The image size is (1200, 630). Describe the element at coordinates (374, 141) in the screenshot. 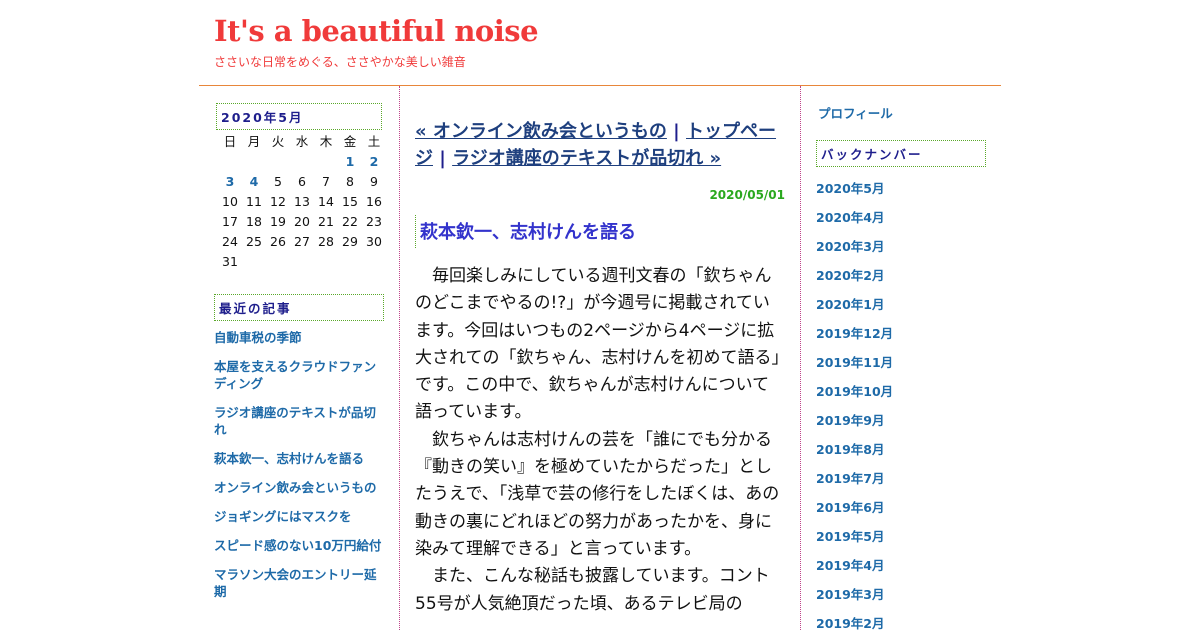

I see `calendar-weekday: 土` at that location.